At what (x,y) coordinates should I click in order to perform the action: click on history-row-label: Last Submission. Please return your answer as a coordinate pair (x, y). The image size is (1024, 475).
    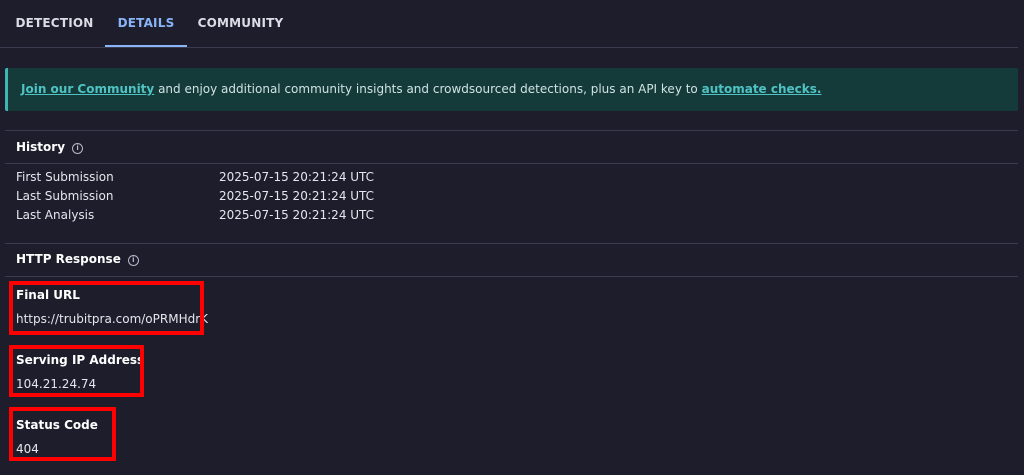
    Looking at the image, I should click on (65, 196).